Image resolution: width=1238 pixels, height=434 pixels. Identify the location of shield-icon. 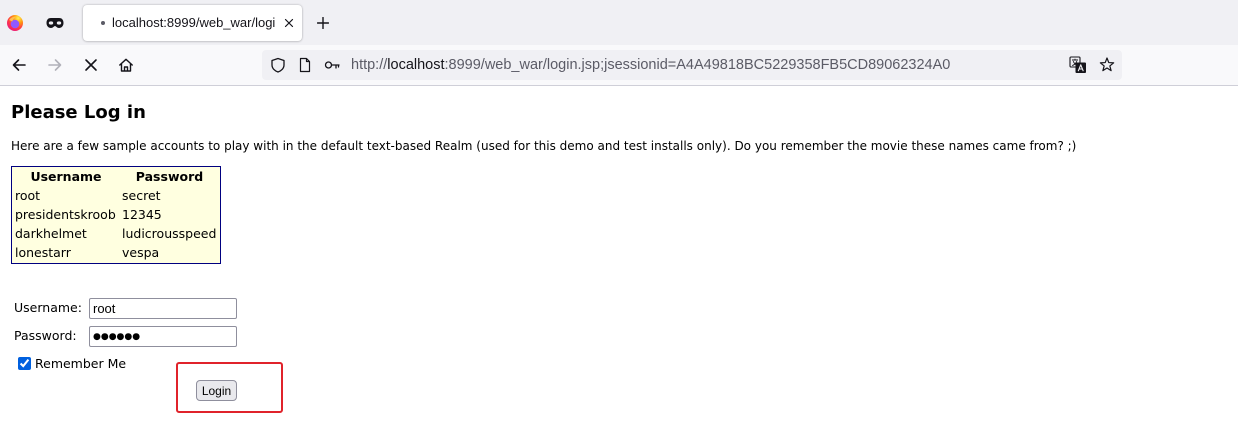
(278, 65).